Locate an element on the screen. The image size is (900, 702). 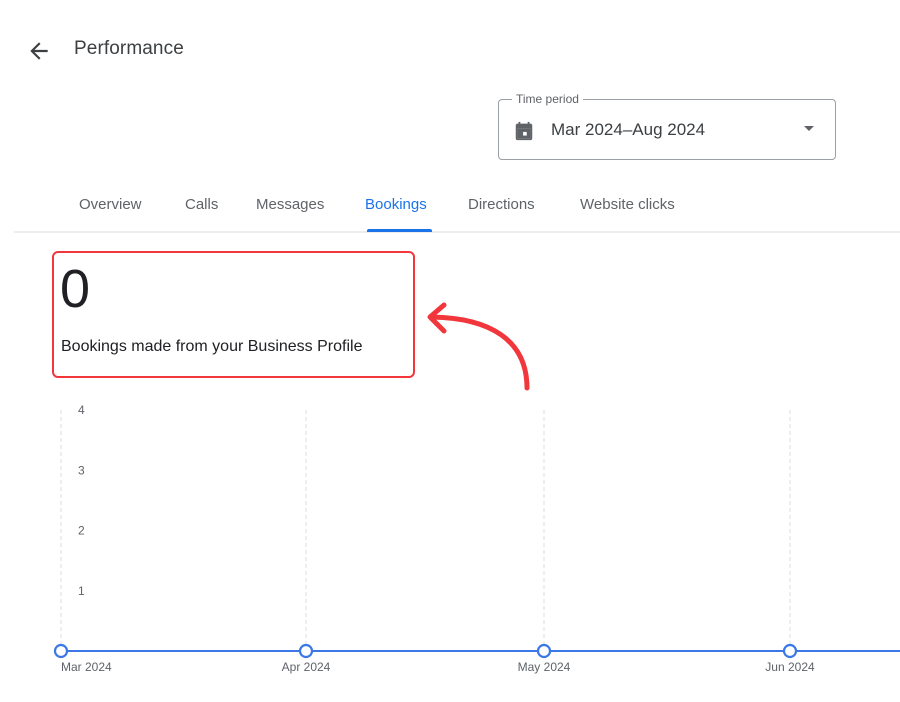
x-tick-label: May 2024 is located at coordinates (544, 667).